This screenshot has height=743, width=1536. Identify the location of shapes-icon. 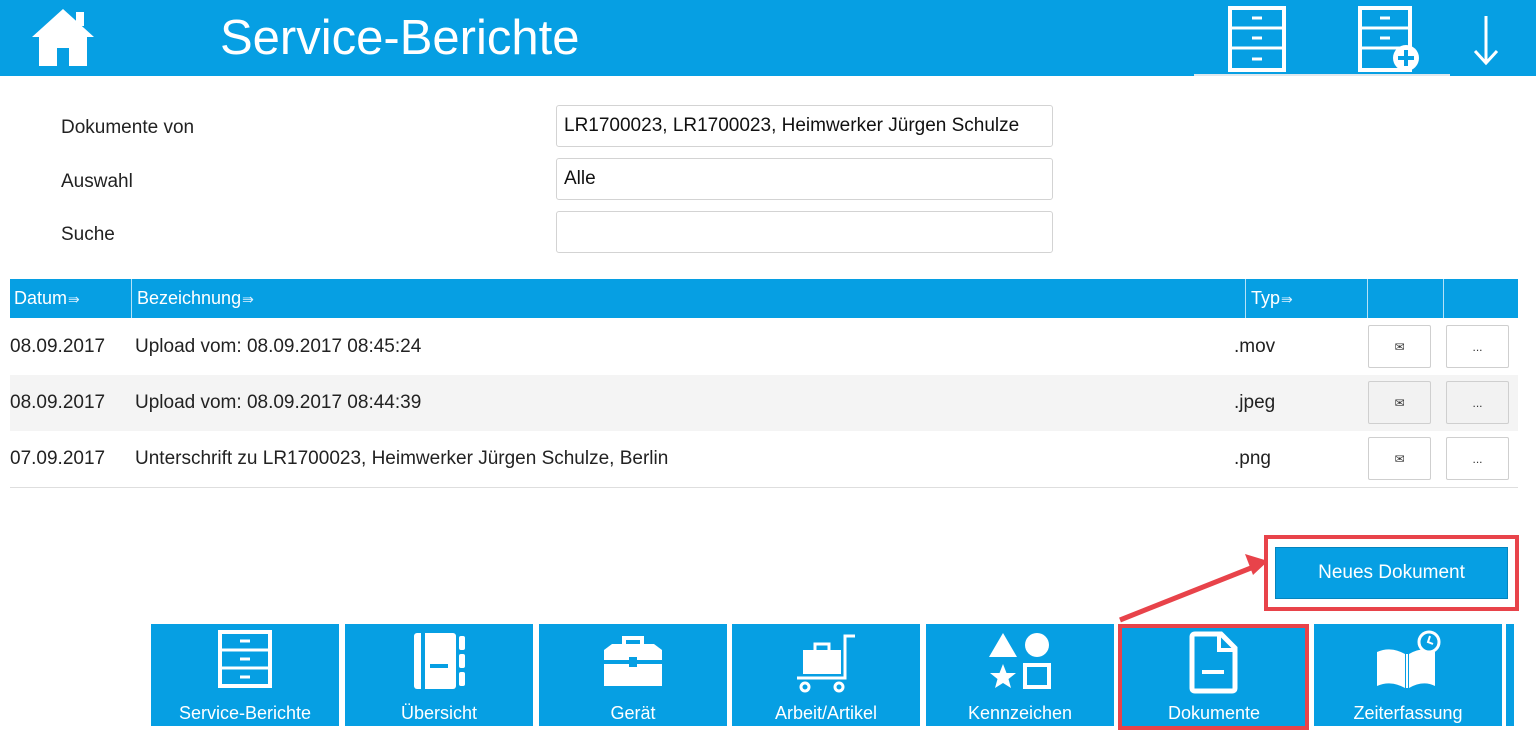
(1020, 661).